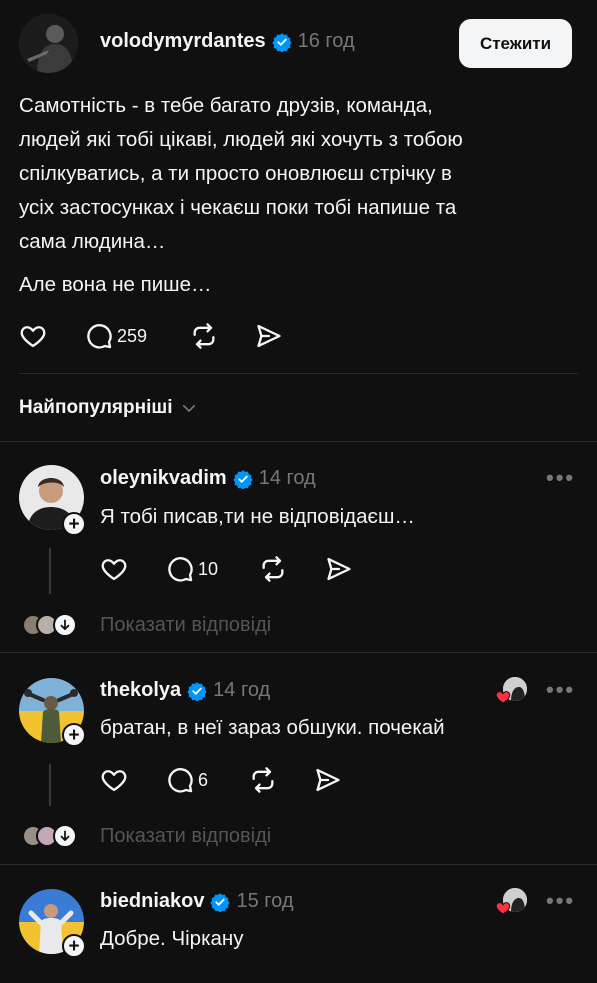 This screenshot has width=597, height=983. I want to click on sort-label: Найпопулярніші, so click(96, 407).